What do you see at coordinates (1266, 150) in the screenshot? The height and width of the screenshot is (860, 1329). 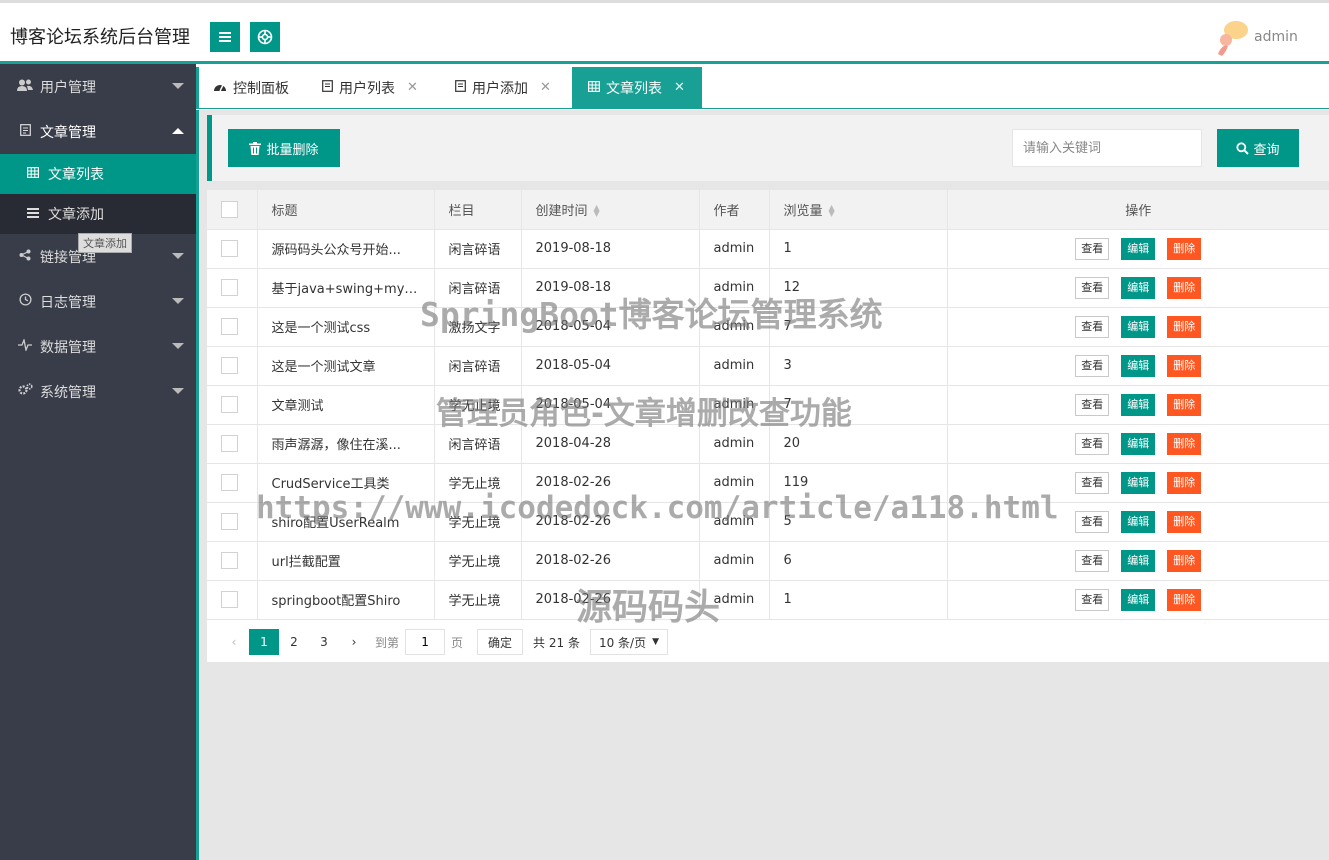 I see `search-label: 查询` at bounding box center [1266, 150].